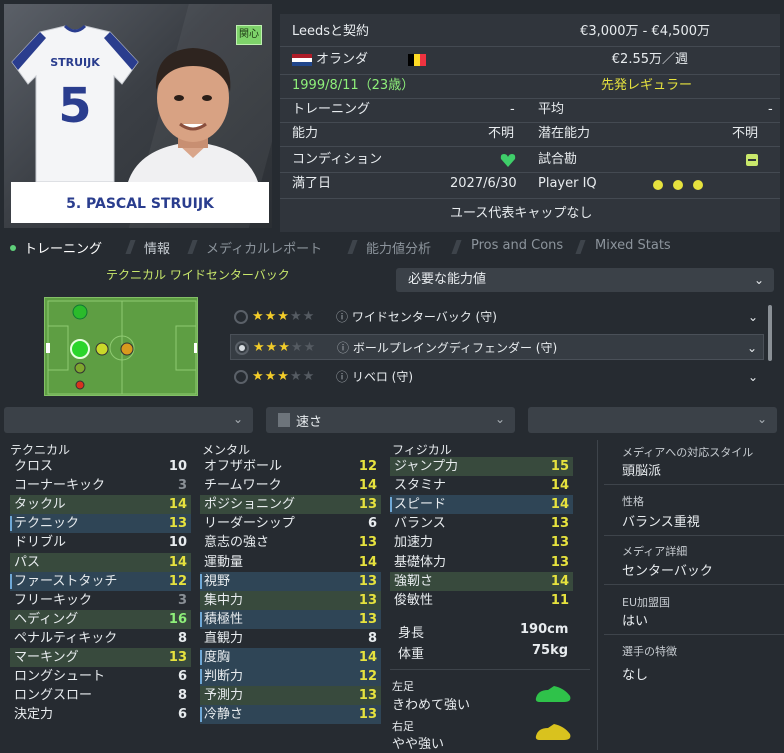  I want to click on tab-training: トレーニング, so click(63, 247).